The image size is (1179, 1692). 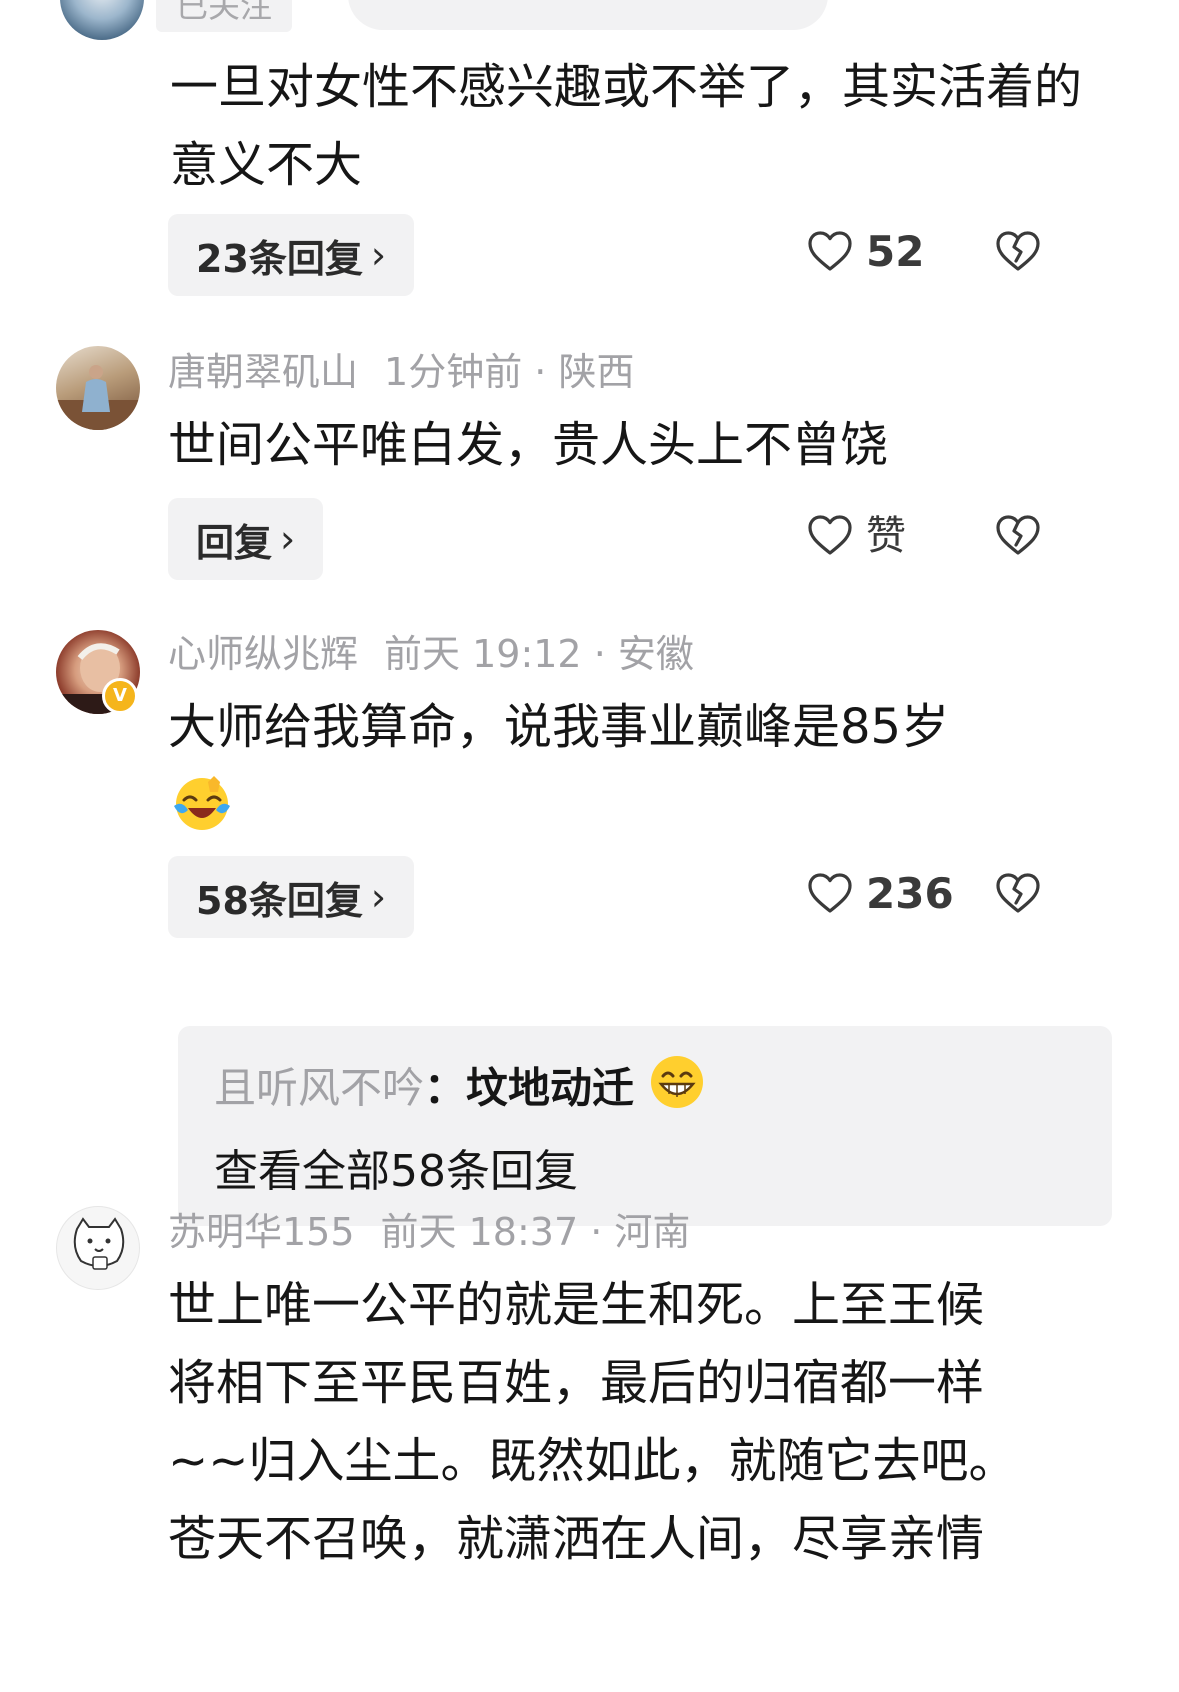 What do you see at coordinates (576, 1383) in the screenshot?
I see `comment-text-line: 将相下至平民百姓，最后的归宿都一样` at bounding box center [576, 1383].